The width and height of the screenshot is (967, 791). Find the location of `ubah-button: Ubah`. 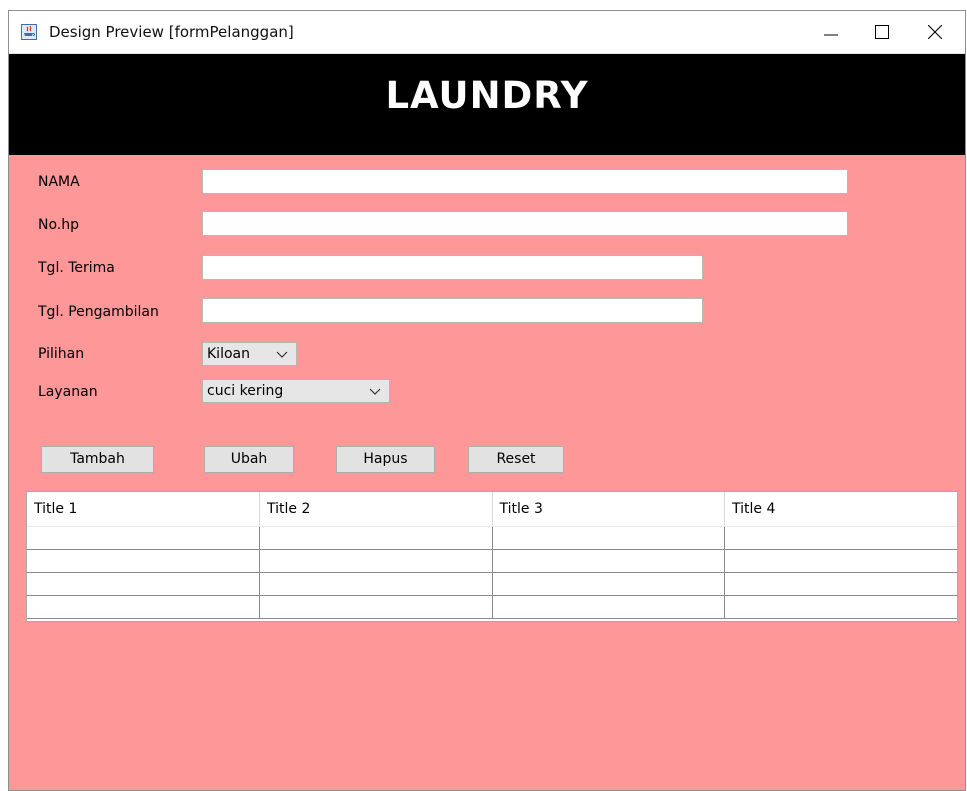

ubah-button: Ubah is located at coordinates (249, 459).